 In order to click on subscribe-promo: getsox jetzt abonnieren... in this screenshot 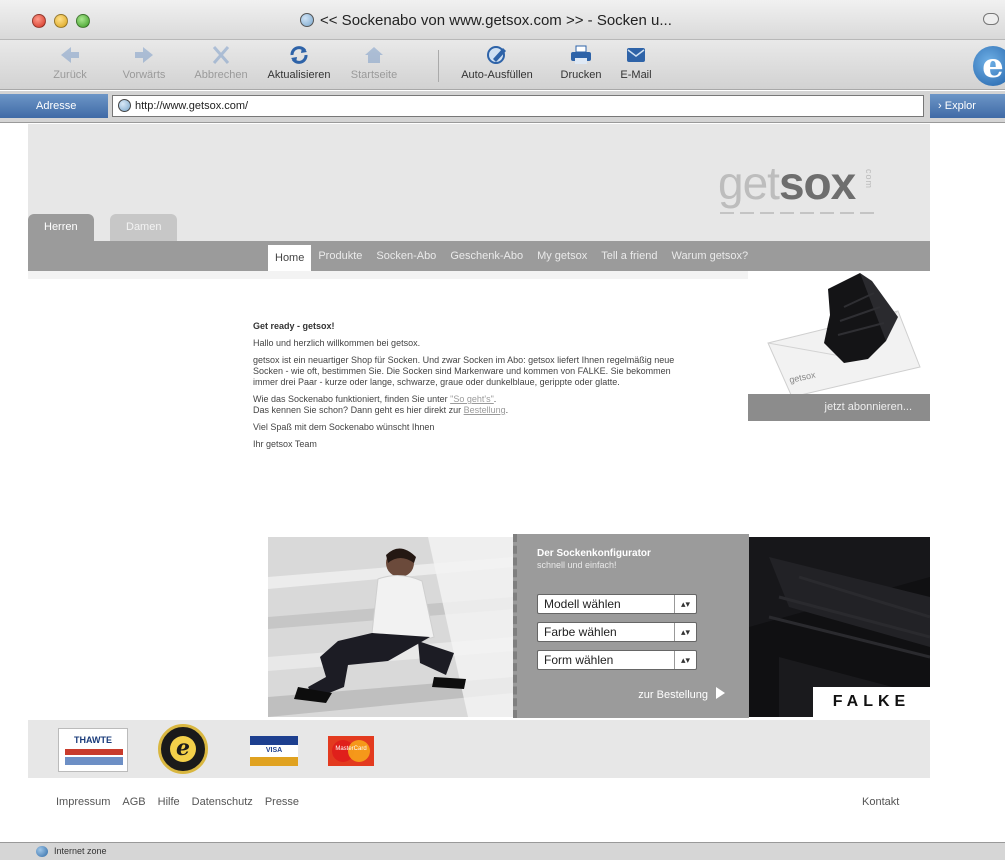, I will do `click(839, 346)`.